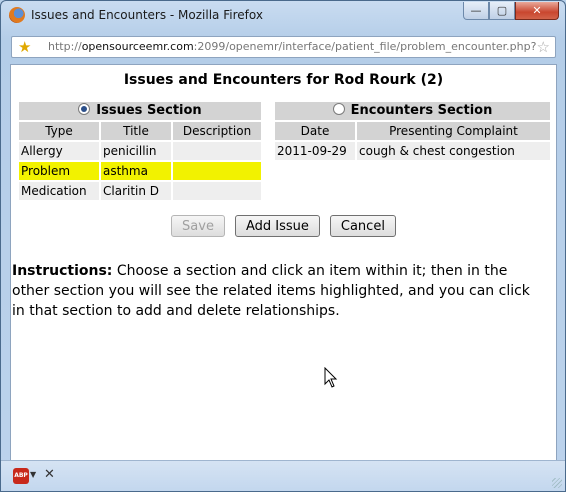 This screenshot has height=492, width=566. What do you see at coordinates (421, 110) in the screenshot?
I see `encounters-section-title: Encounters Section` at bounding box center [421, 110].